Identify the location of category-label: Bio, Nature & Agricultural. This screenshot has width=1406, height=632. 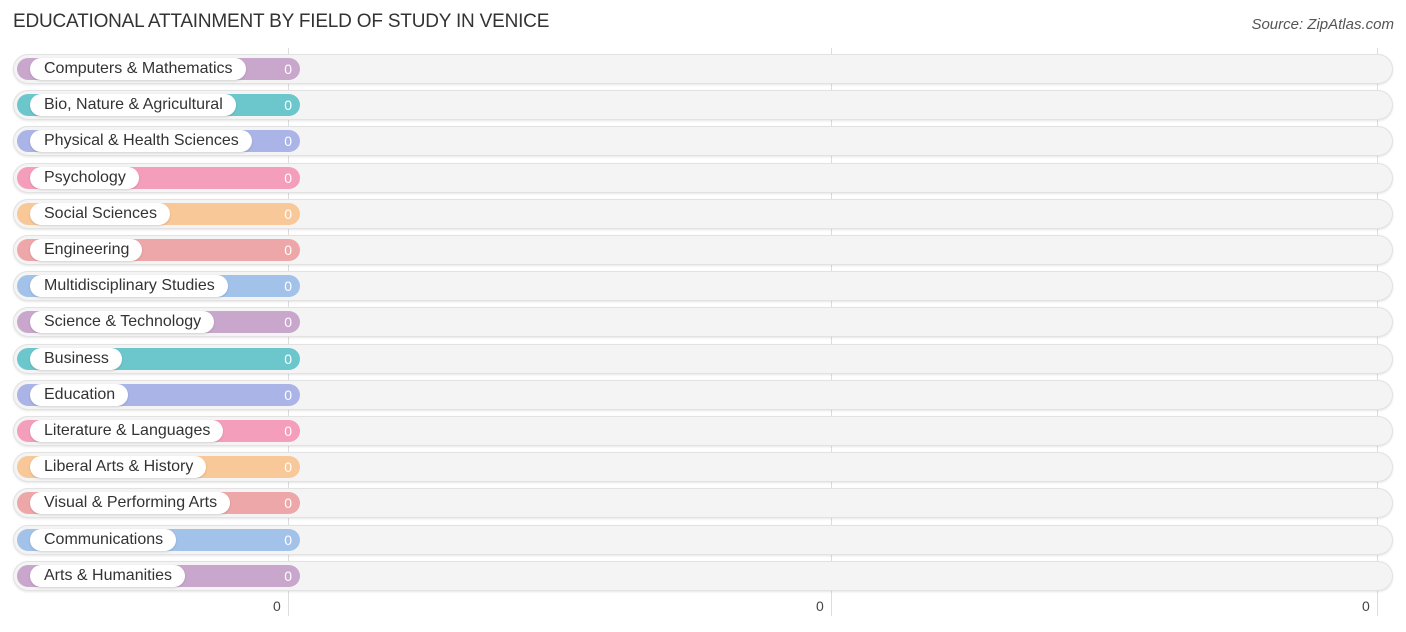
(133, 105).